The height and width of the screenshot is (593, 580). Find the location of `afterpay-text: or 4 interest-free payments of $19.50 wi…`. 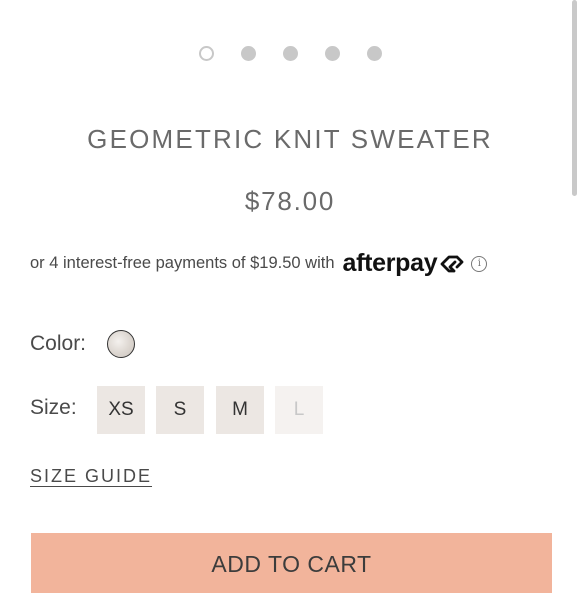

afterpay-text: or 4 interest-free payments of $19.50 wi… is located at coordinates (182, 263).